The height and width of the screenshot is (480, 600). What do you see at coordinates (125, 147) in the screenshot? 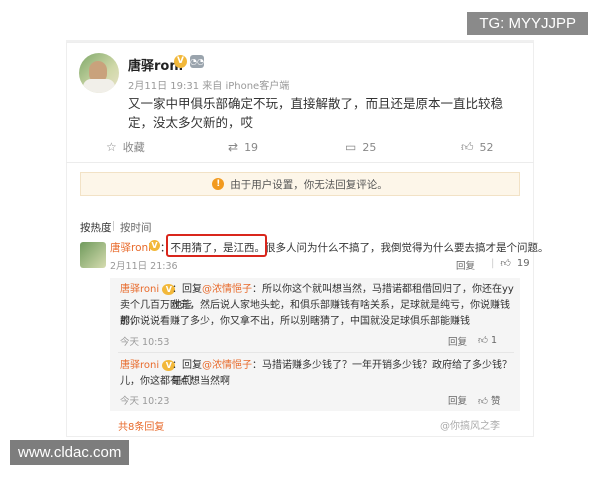
I see `favorite-button: ☆ 收藏` at bounding box center [125, 147].